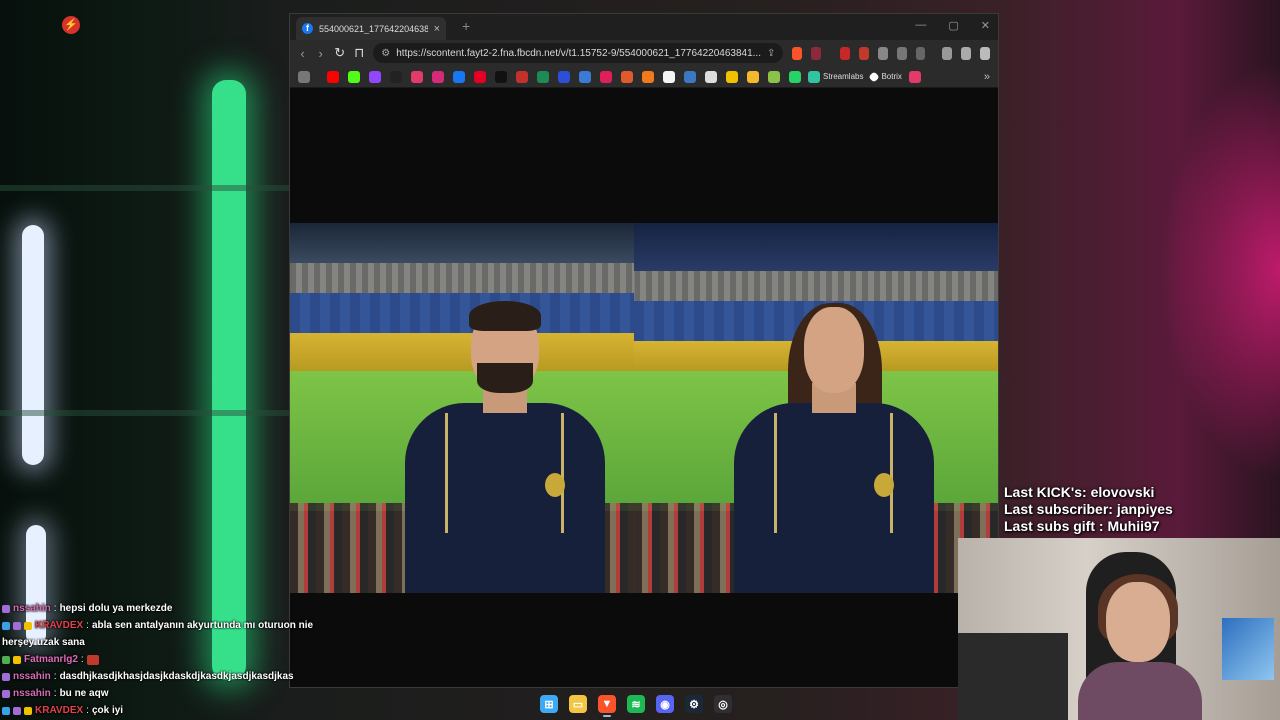 This screenshot has height=720, width=1280. I want to click on share-icon: ⇪, so click(771, 53).